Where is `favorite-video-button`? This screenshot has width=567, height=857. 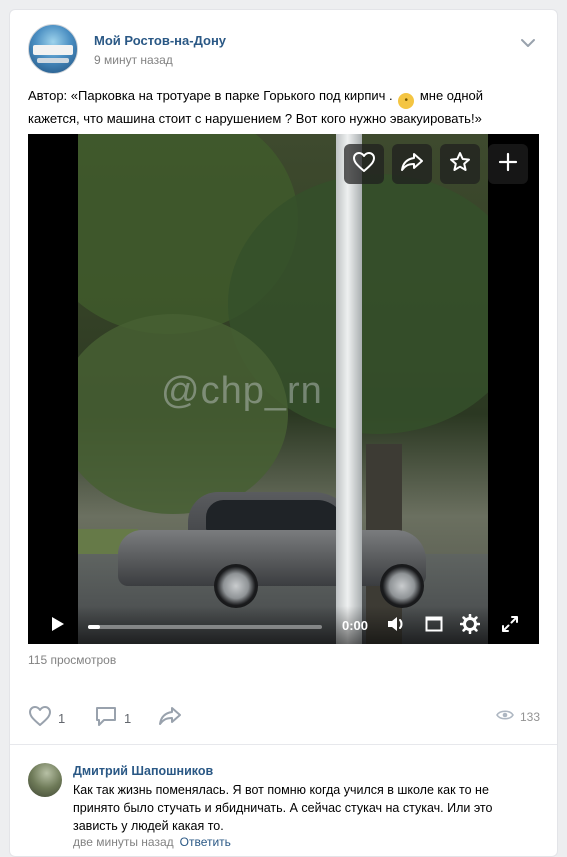 favorite-video-button is located at coordinates (460, 164).